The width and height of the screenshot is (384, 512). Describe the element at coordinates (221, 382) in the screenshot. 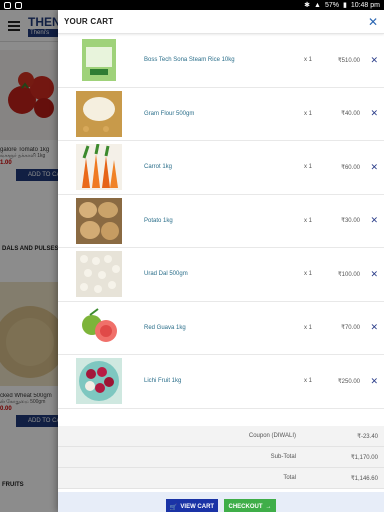

I see `cart-item: Lichi Fruit 1kg x 1 ₹250.00 ✕` at that location.